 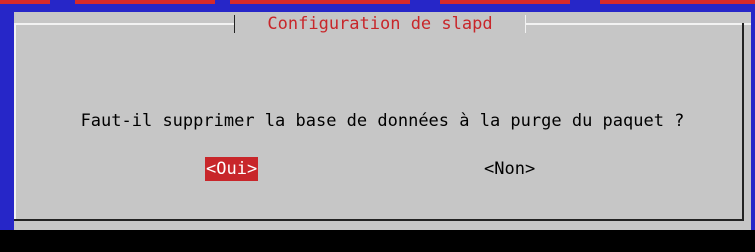 I want to click on dialog-frame-top-left, so click(x=124, y=24).